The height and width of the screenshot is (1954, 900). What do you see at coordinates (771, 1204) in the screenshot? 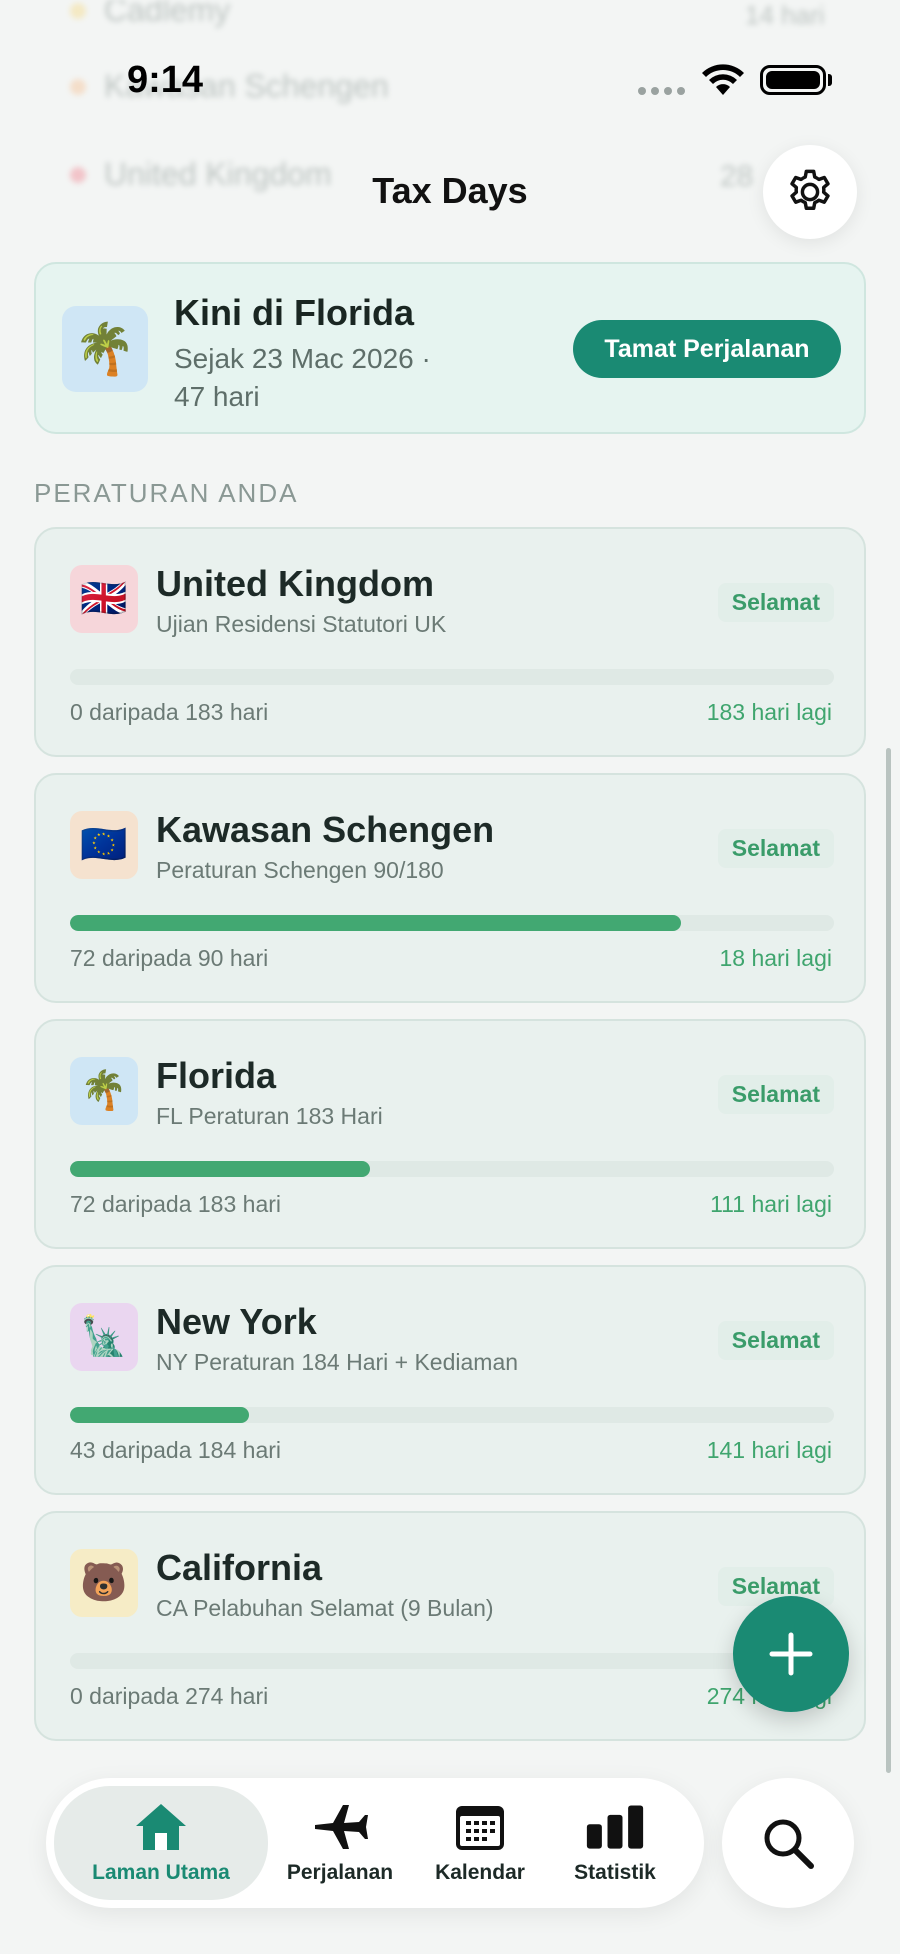
I see `rule-days-left: 111 hari lagi` at bounding box center [771, 1204].